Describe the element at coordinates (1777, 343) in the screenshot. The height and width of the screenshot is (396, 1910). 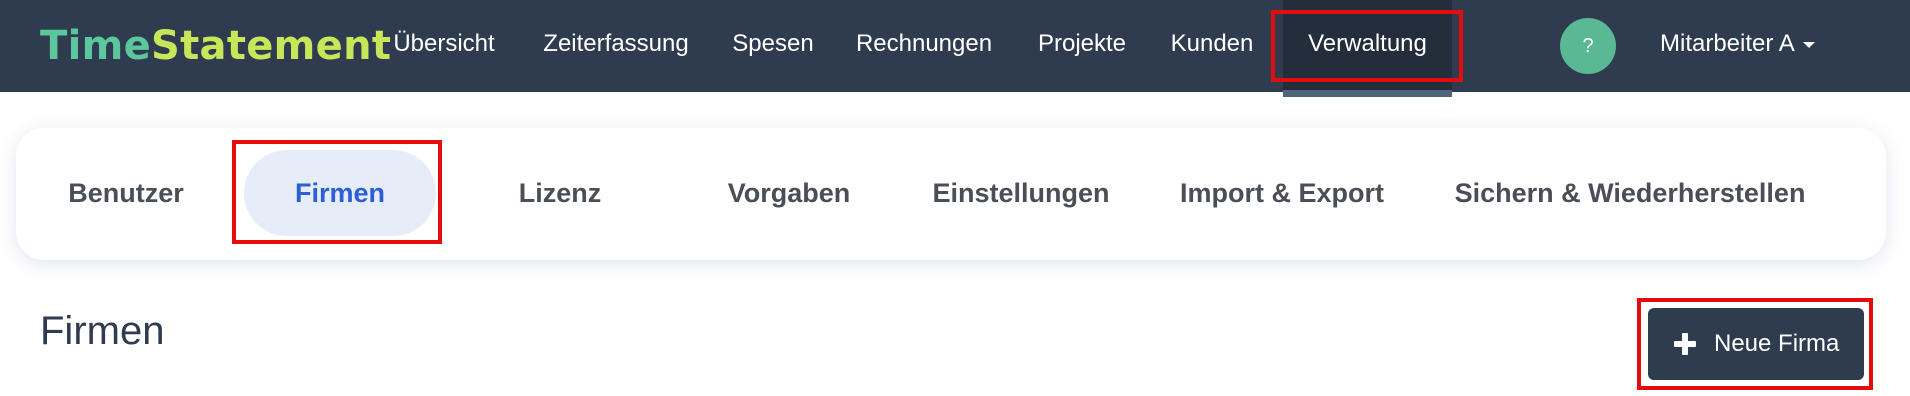
I see `new-company-button-label: Neue Firma` at that location.